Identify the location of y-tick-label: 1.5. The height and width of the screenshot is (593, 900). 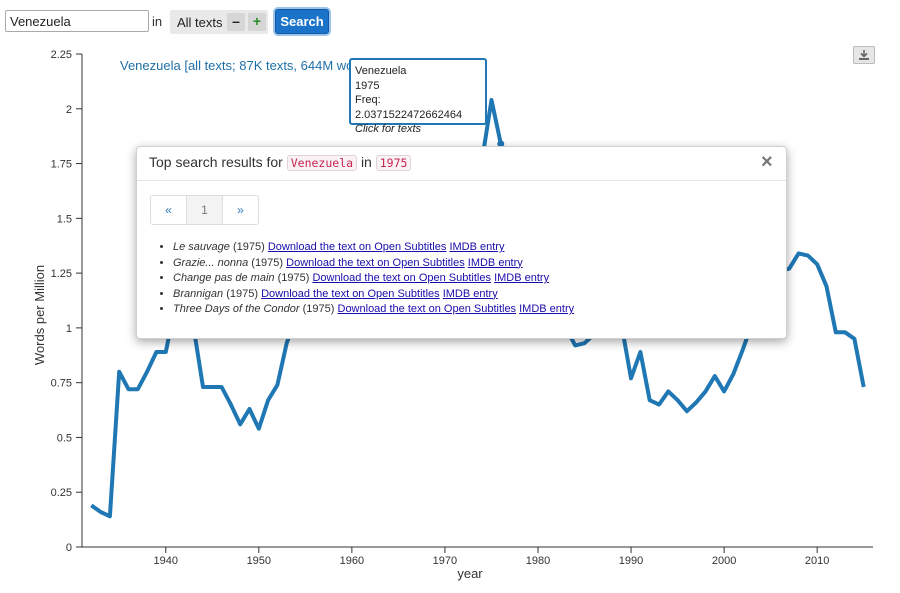
(64, 219).